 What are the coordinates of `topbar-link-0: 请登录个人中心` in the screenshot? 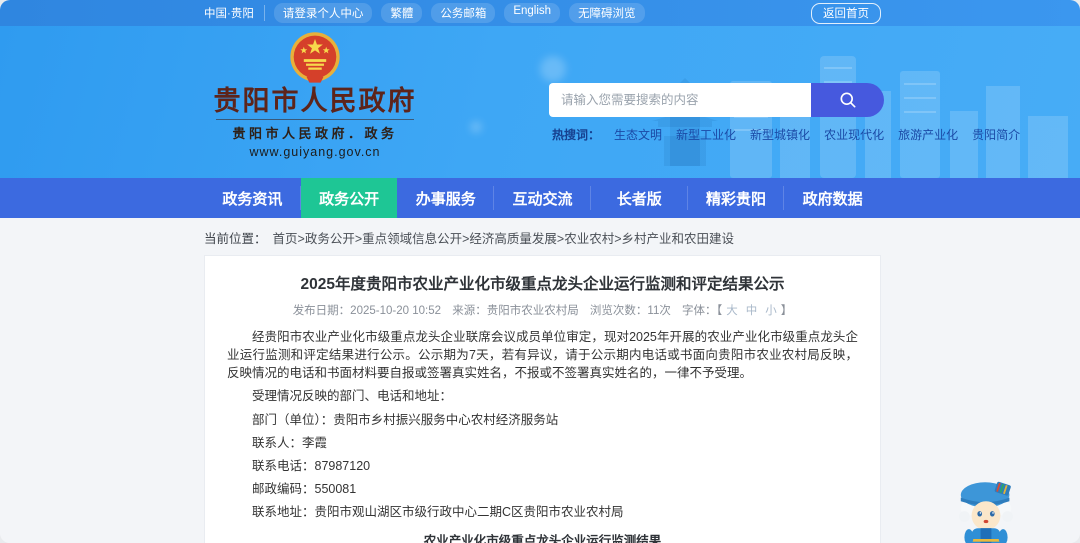 It's located at (323, 13).